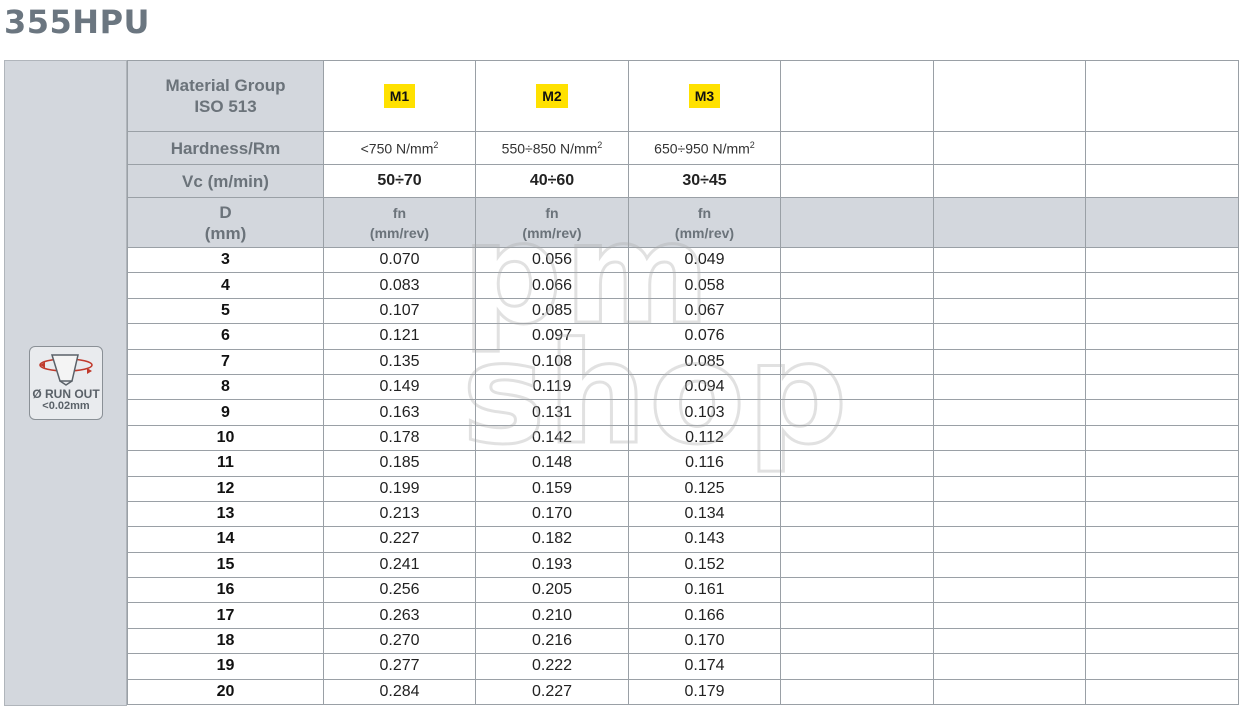 Image resolution: width=1241 pixels, height=708 pixels. What do you see at coordinates (77, 22) in the screenshot?
I see `page-title: 355HPU` at bounding box center [77, 22].